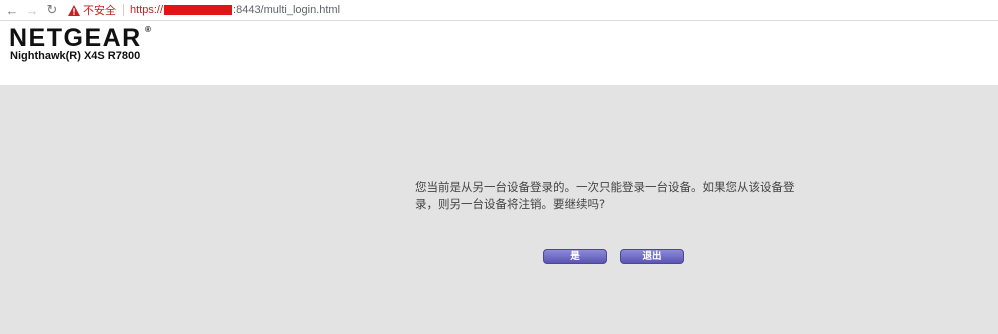 The width and height of the screenshot is (998, 334). What do you see at coordinates (75, 38) in the screenshot?
I see `netgear-logo: NETGEAR` at bounding box center [75, 38].